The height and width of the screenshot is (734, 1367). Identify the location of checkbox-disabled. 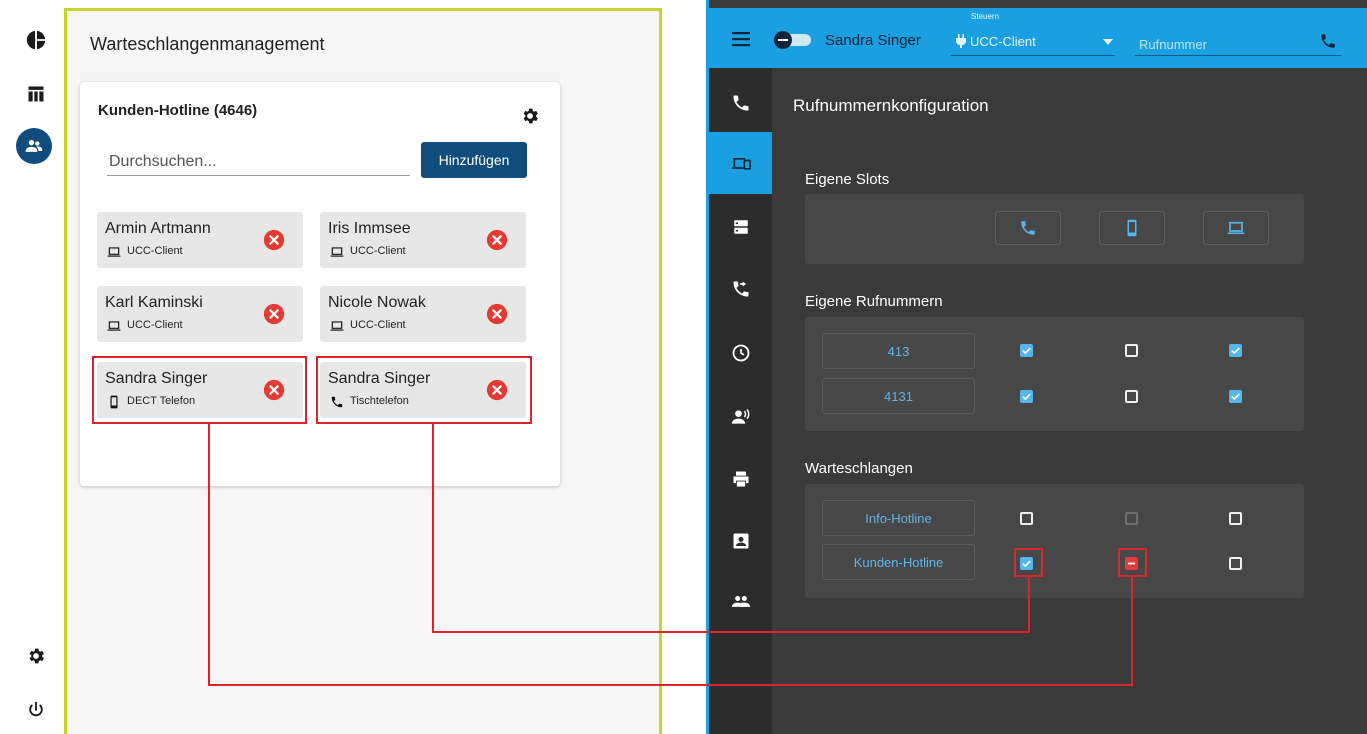
(1131, 518).